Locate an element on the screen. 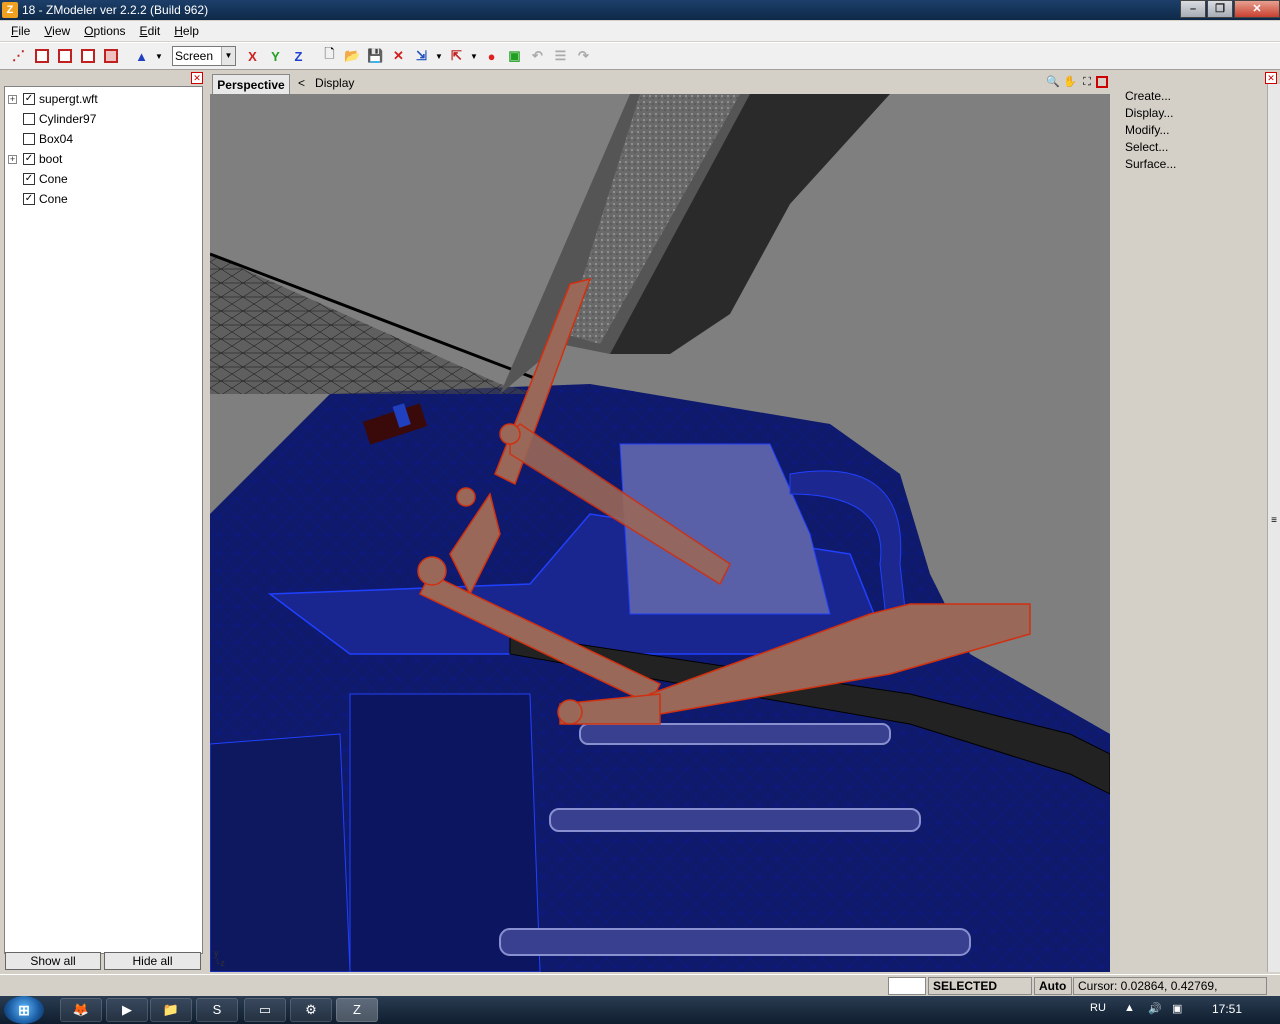 This screenshot has height=1024, width=1280. pan-hand-icon: ✋ is located at coordinates (1070, 82).